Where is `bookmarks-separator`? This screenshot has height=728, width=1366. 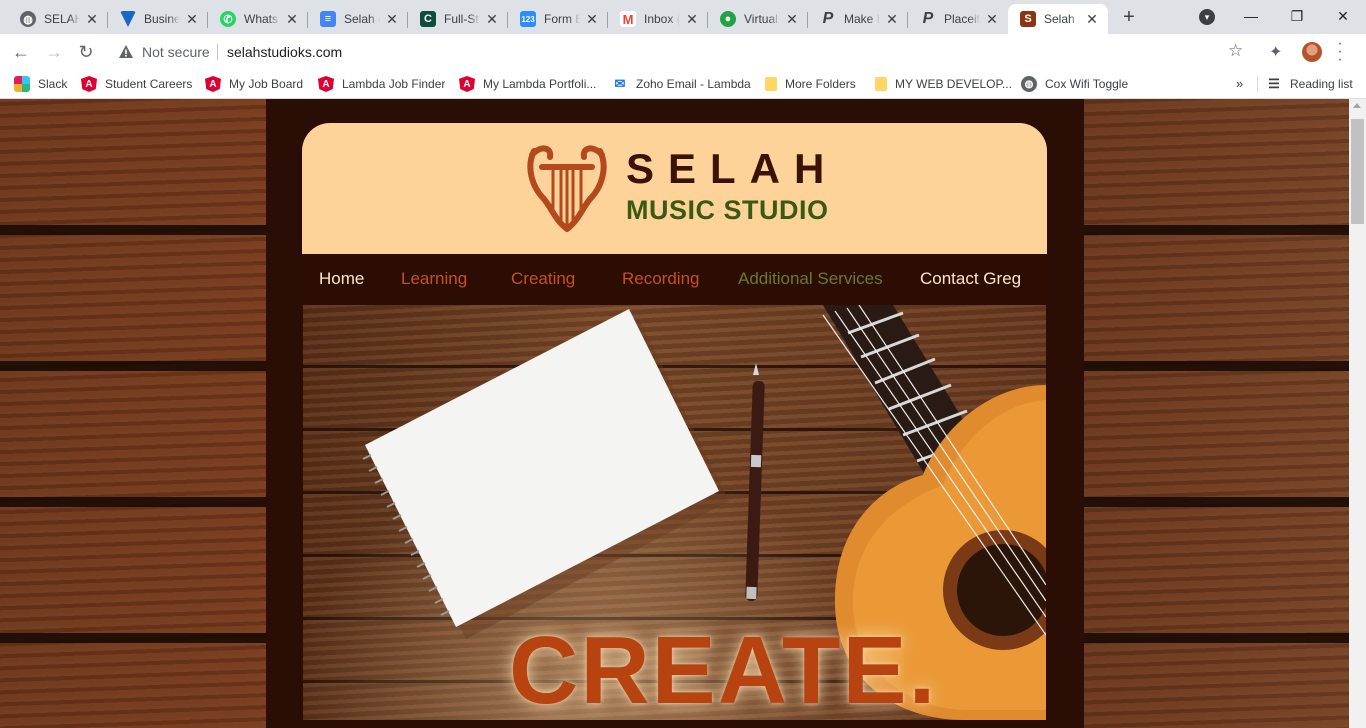
bookmarks-separator is located at coordinates (1257, 84).